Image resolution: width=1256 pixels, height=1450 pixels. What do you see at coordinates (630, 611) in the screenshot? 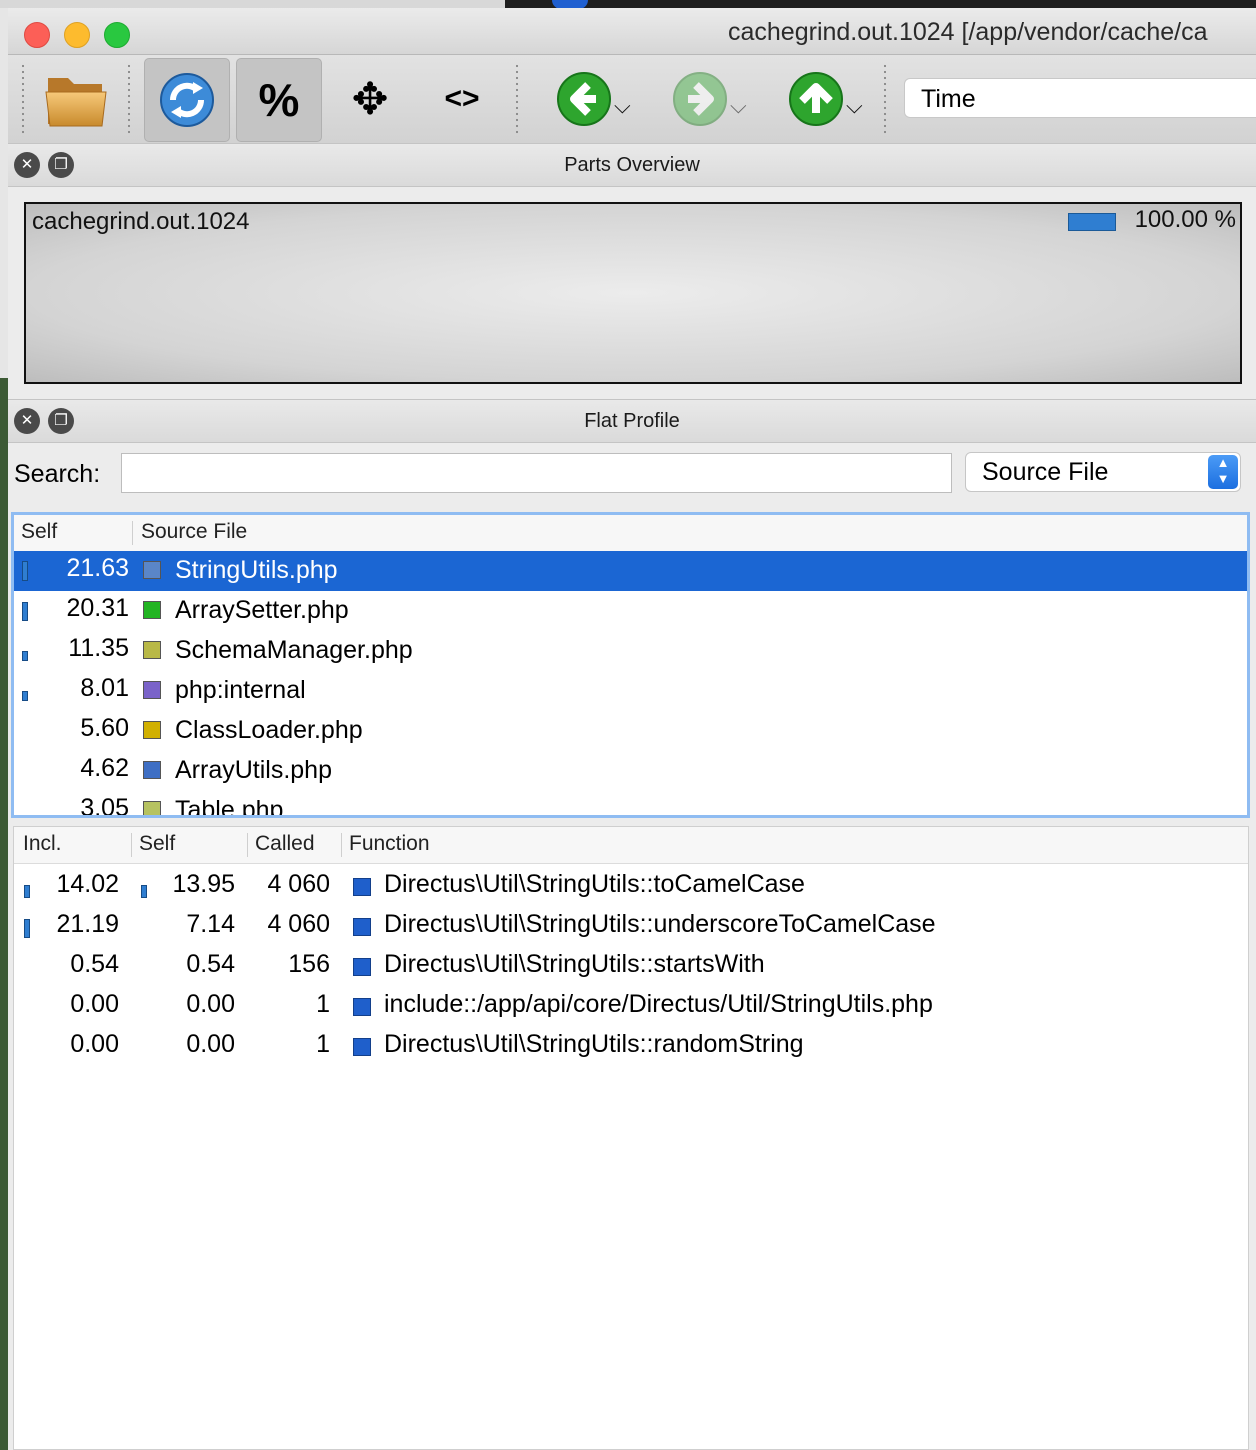
I see `list-item: 20.31 ArraySetter.php` at bounding box center [630, 611].